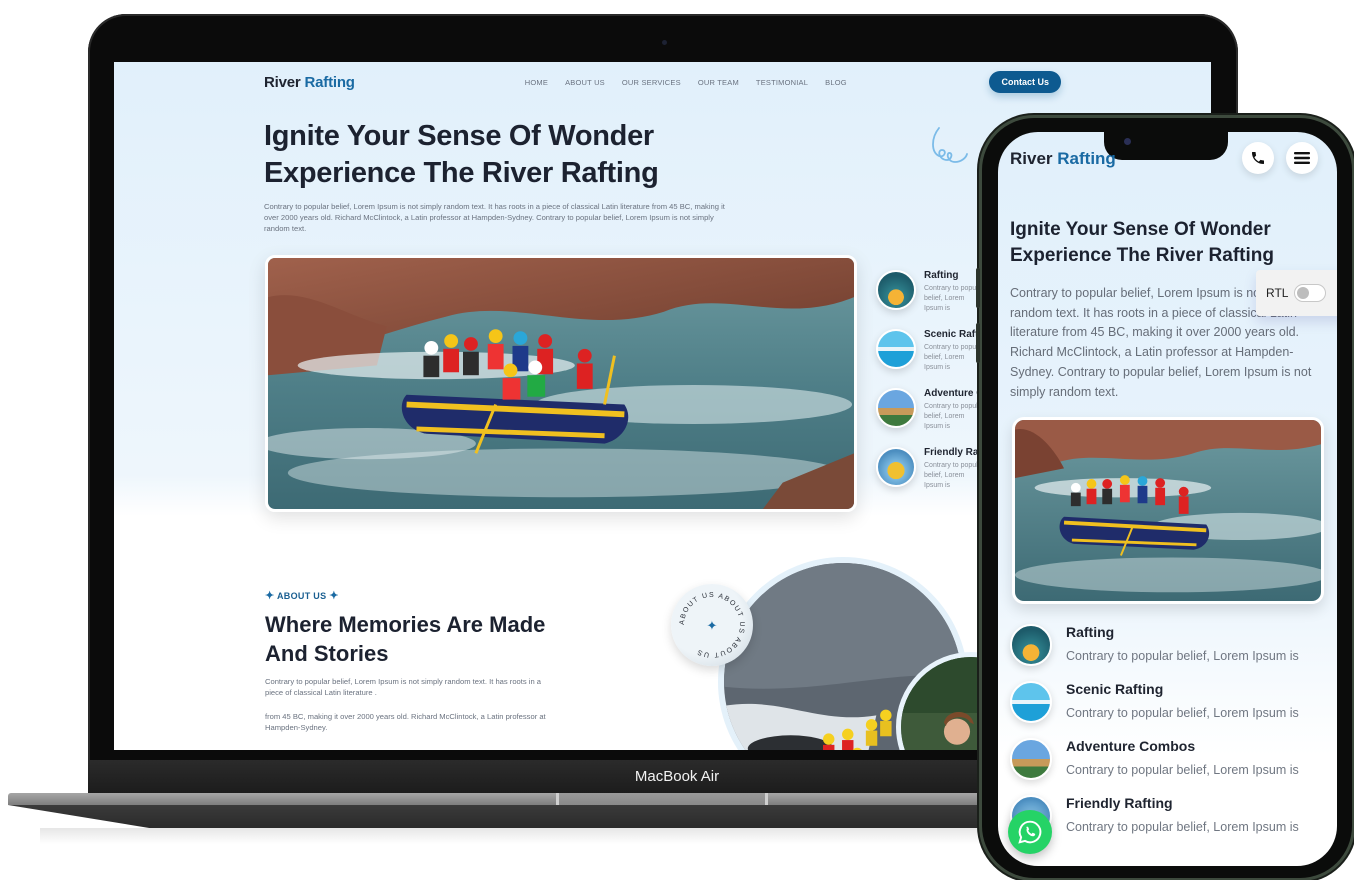  What do you see at coordinates (1127, 141) in the screenshot?
I see `phone-camera` at bounding box center [1127, 141].